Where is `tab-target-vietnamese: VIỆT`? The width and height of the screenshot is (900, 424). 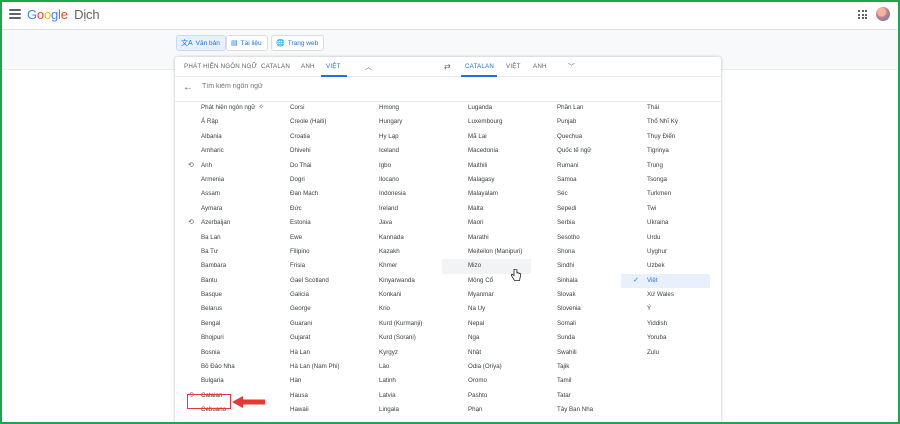
tab-target-vietnamese: VIỆT is located at coordinates (513, 66).